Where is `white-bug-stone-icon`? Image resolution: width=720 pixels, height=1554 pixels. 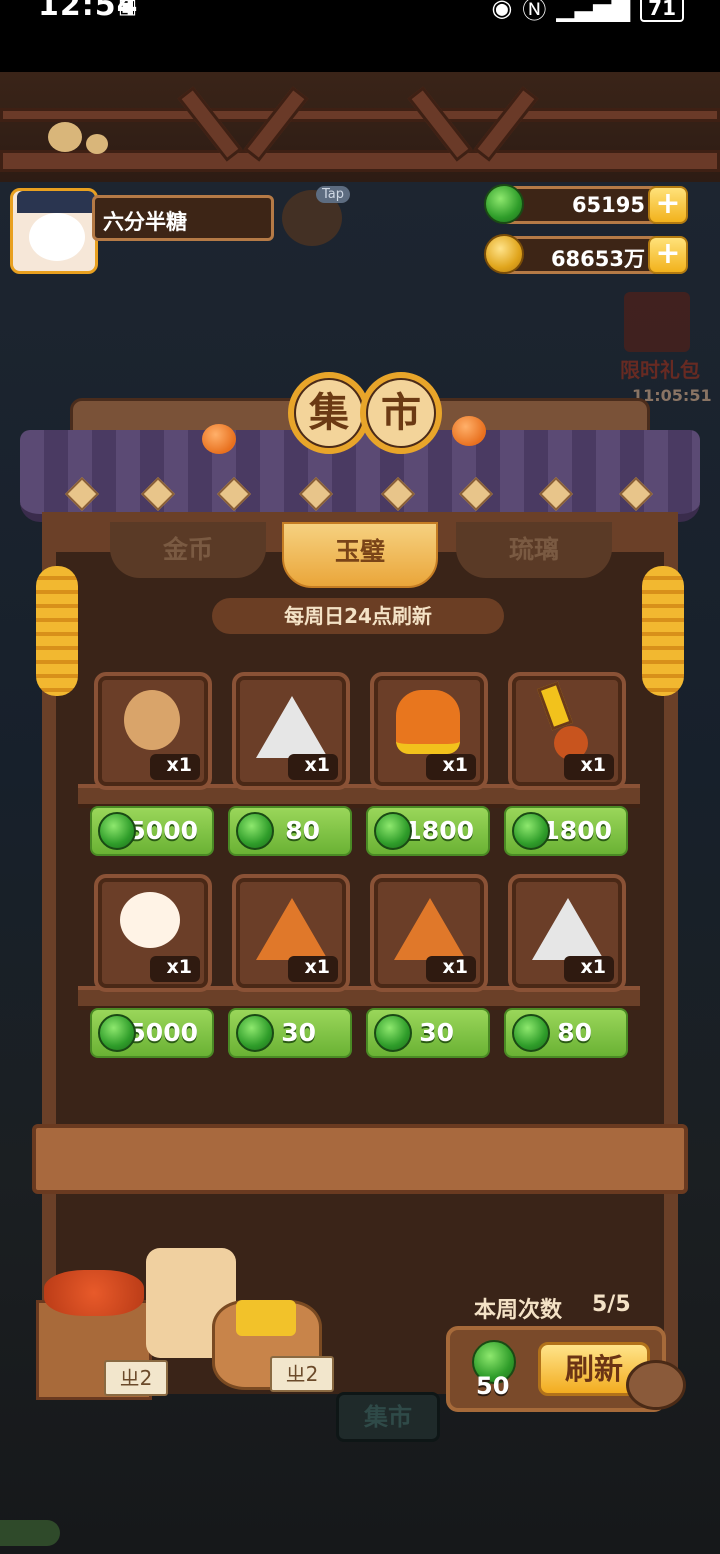
white-bug-stone-icon is located at coordinates (568, 929).